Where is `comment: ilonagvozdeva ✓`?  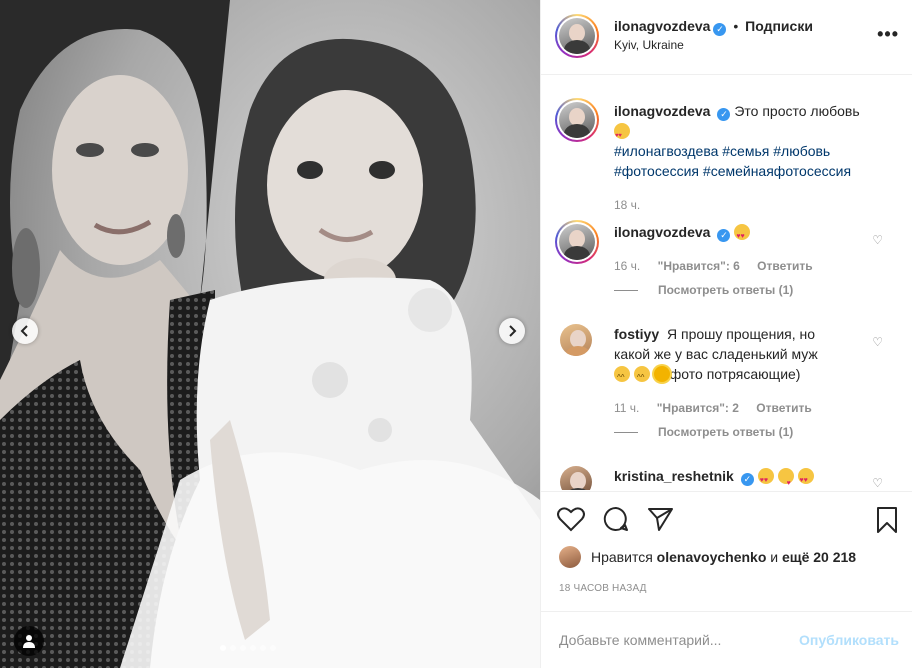
comment: ilonagvozdeva ✓ is located at coordinates (749, 234).